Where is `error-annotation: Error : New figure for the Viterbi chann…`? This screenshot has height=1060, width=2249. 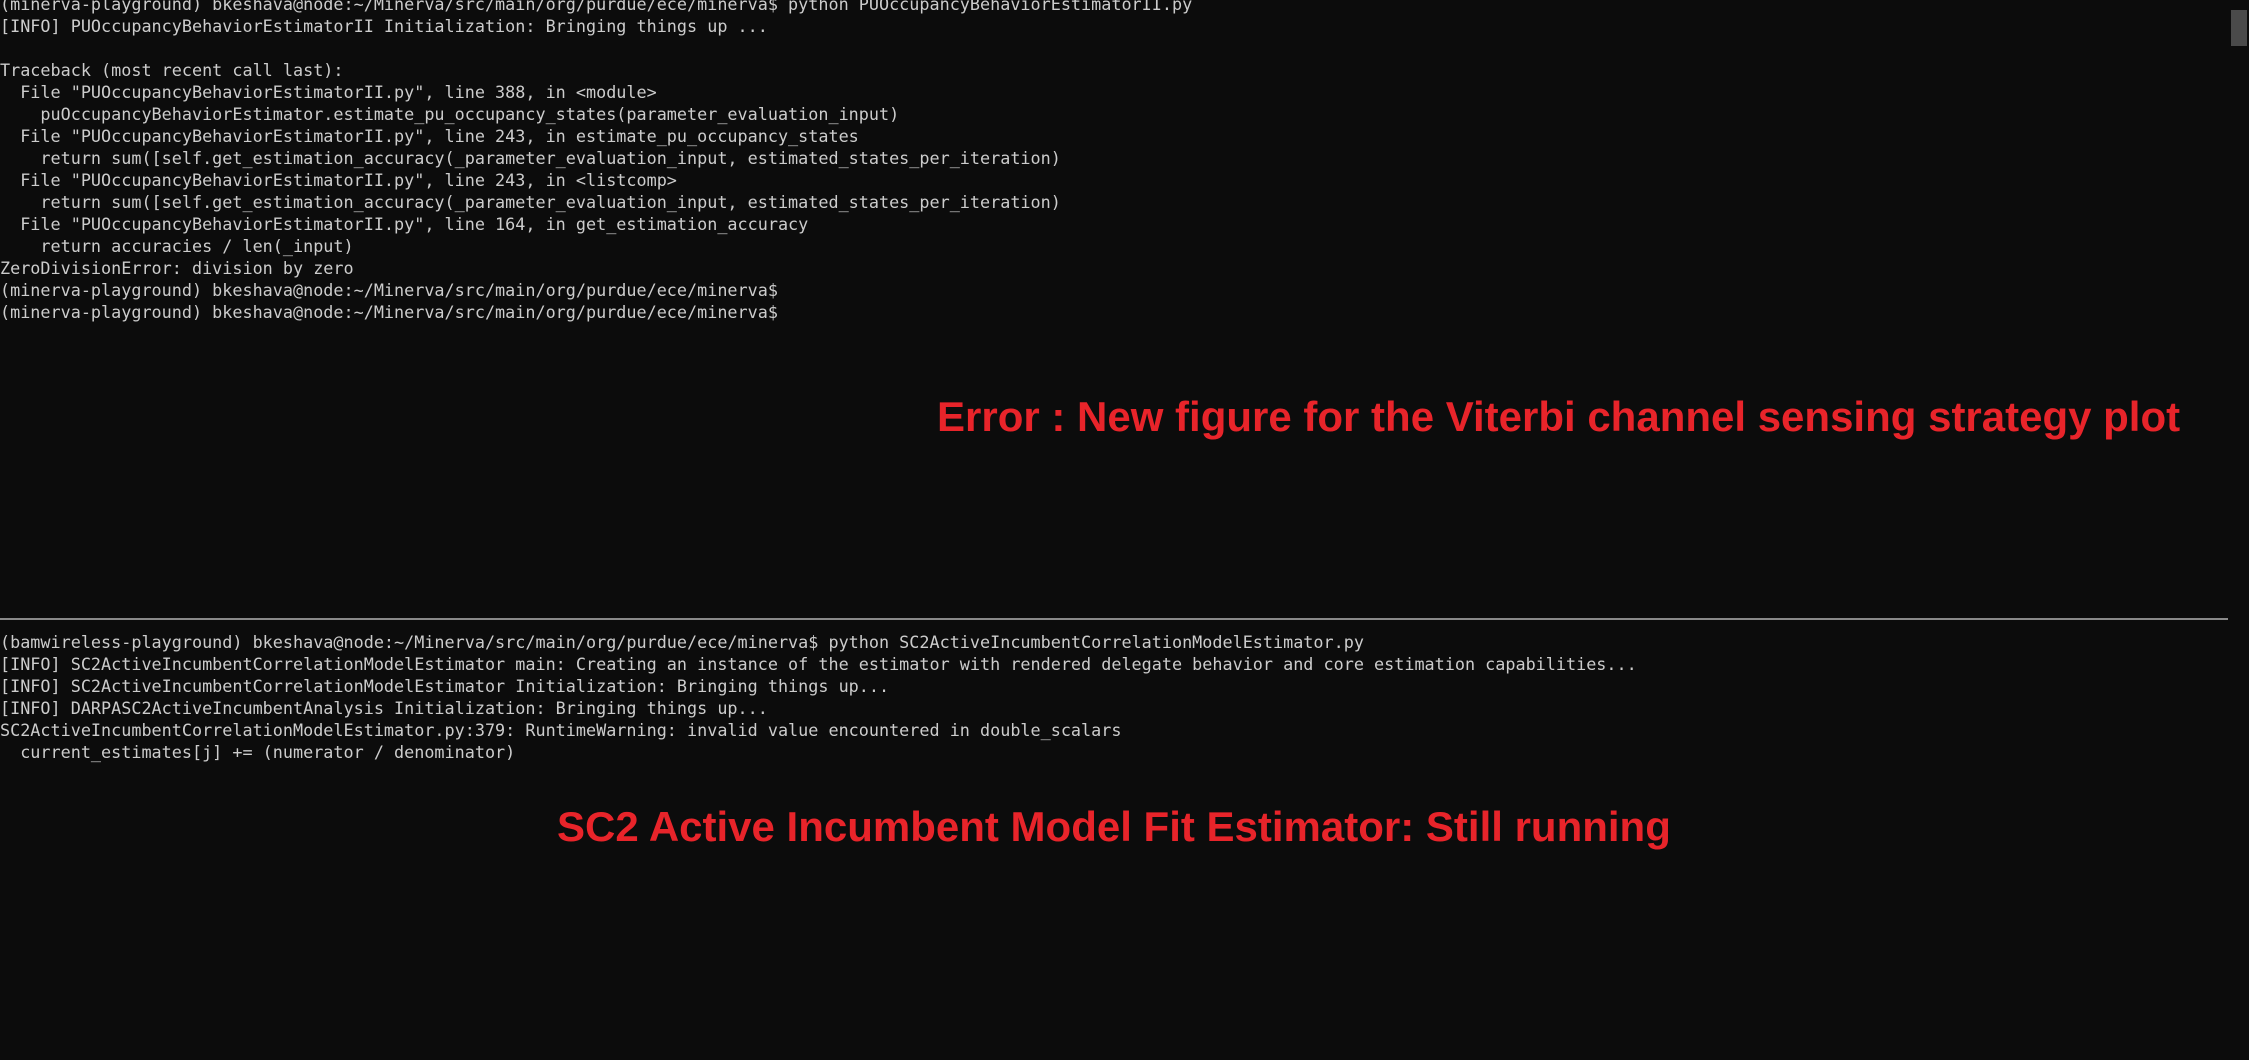
error-annotation: Error : New figure for the Viterbi chann… is located at coordinates (1559, 416).